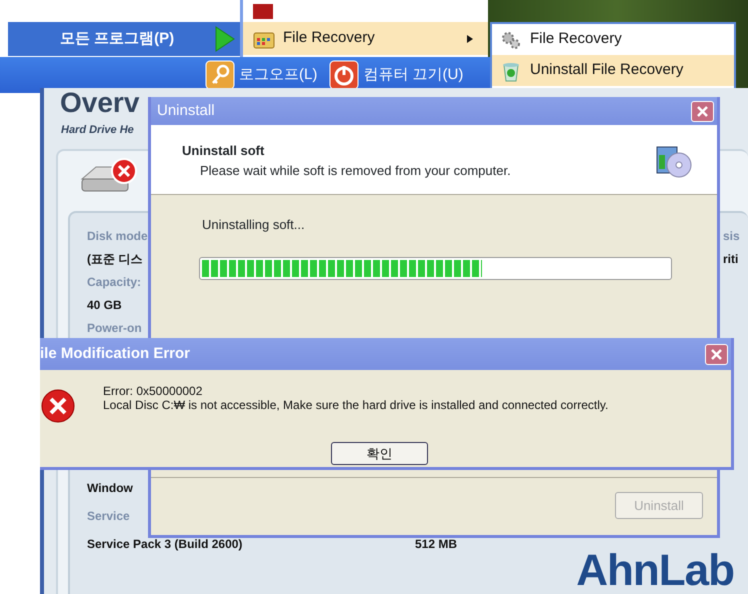 The width and height of the screenshot is (748, 594). What do you see at coordinates (105, 305) in the screenshot?
I see `field-value: 40 GB` at bounding box center [105, 305].